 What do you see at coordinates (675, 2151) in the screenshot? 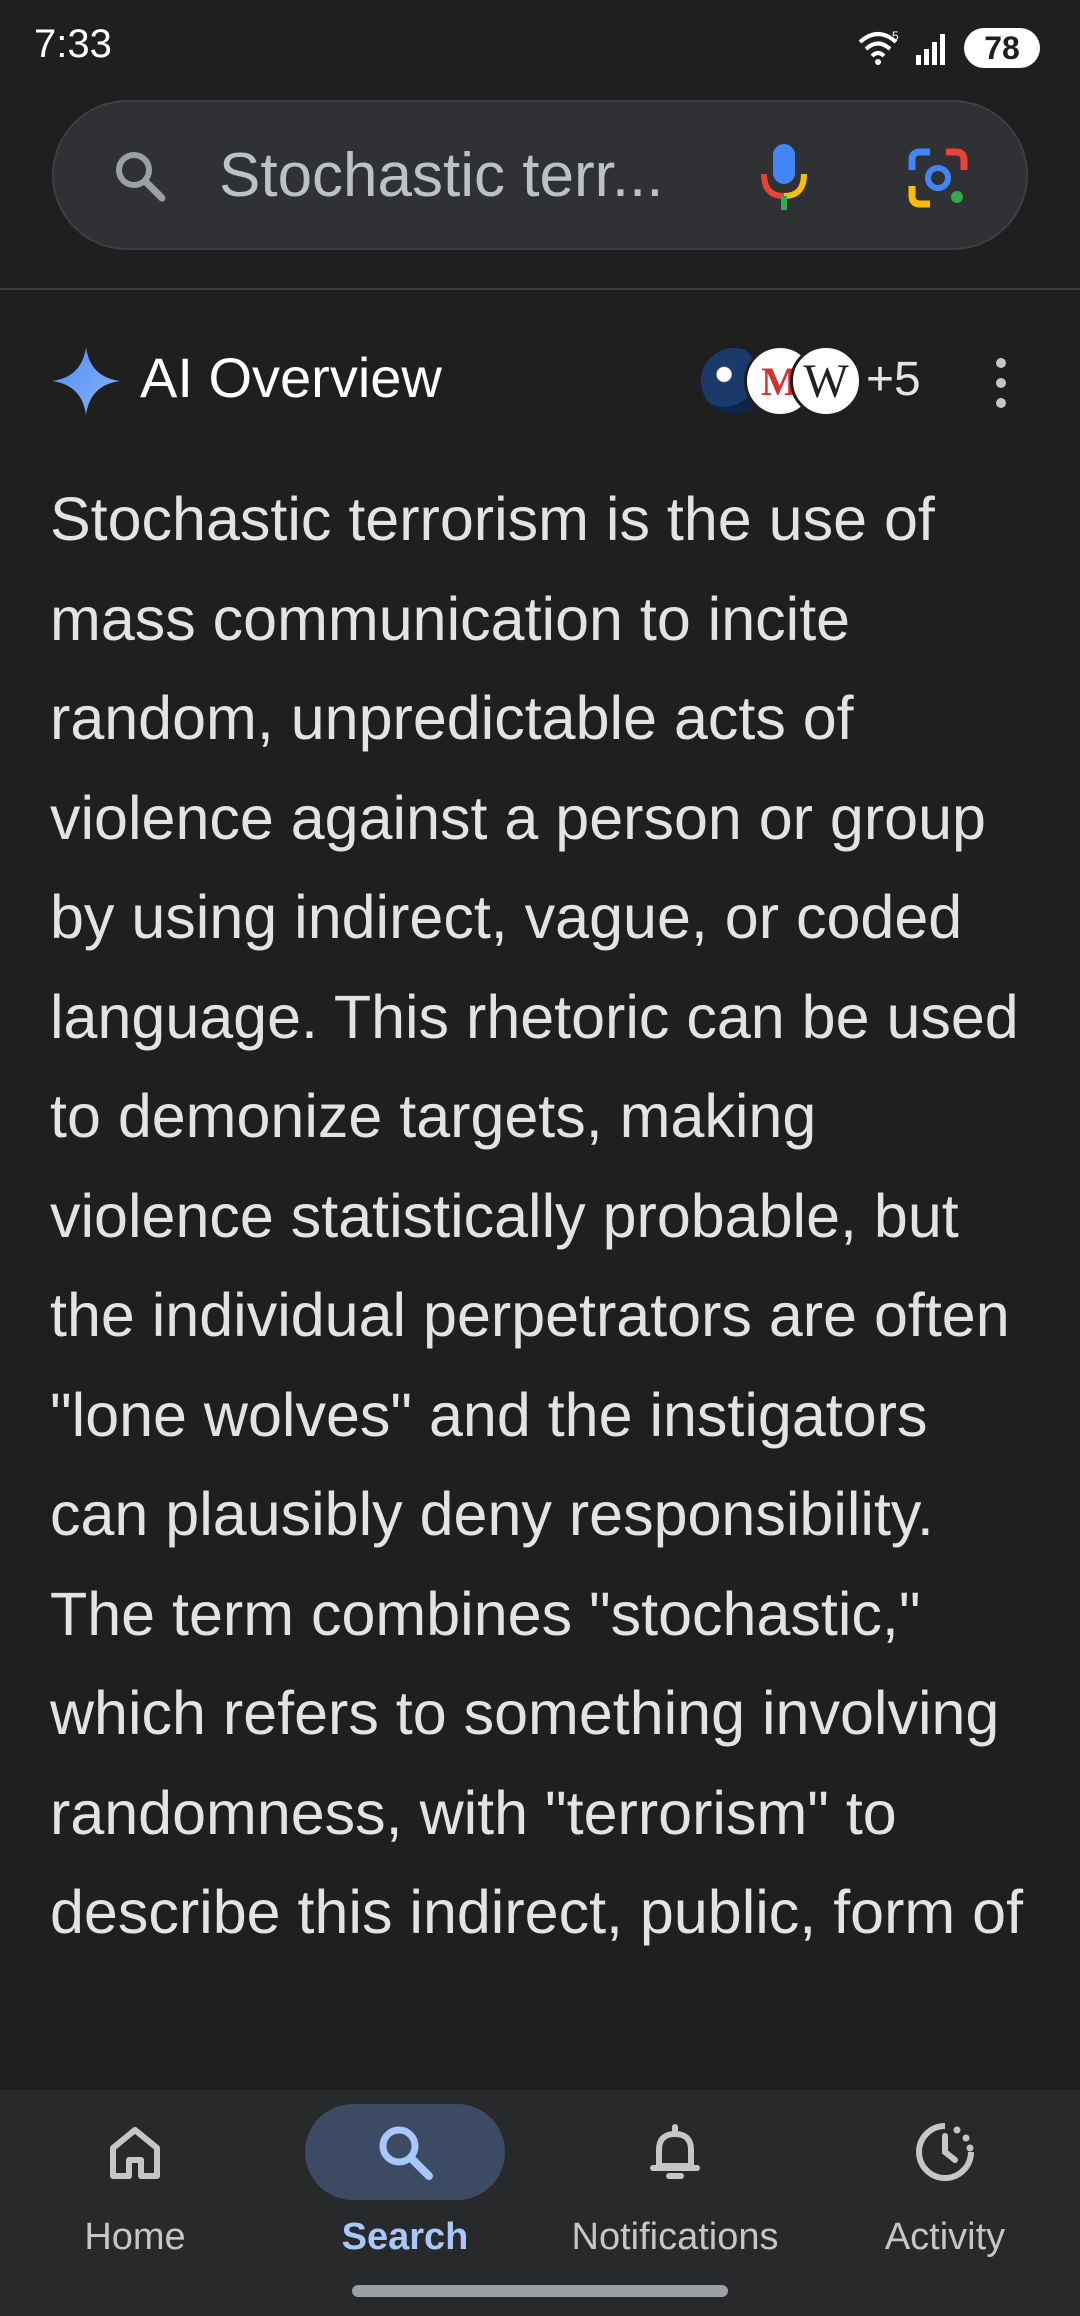
I see `bell-icon` at bounding box center [675, 2151].